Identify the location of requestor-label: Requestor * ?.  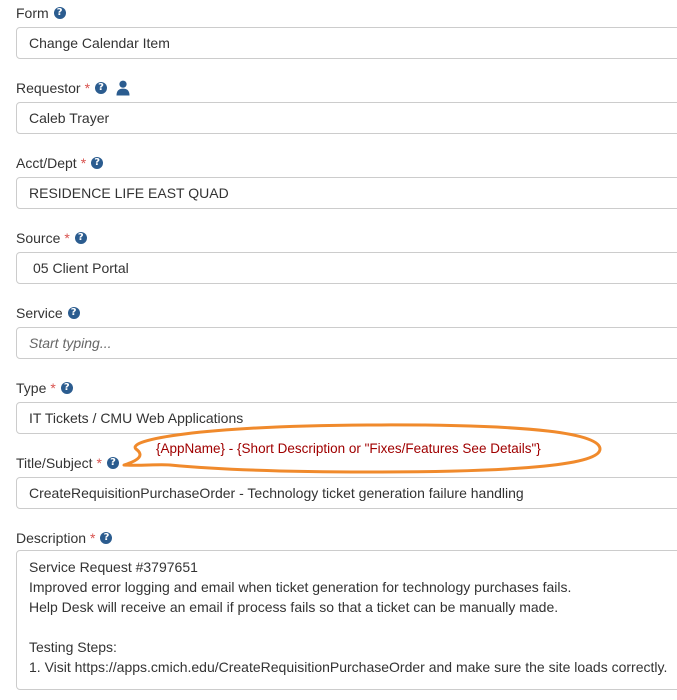
(73, 88).